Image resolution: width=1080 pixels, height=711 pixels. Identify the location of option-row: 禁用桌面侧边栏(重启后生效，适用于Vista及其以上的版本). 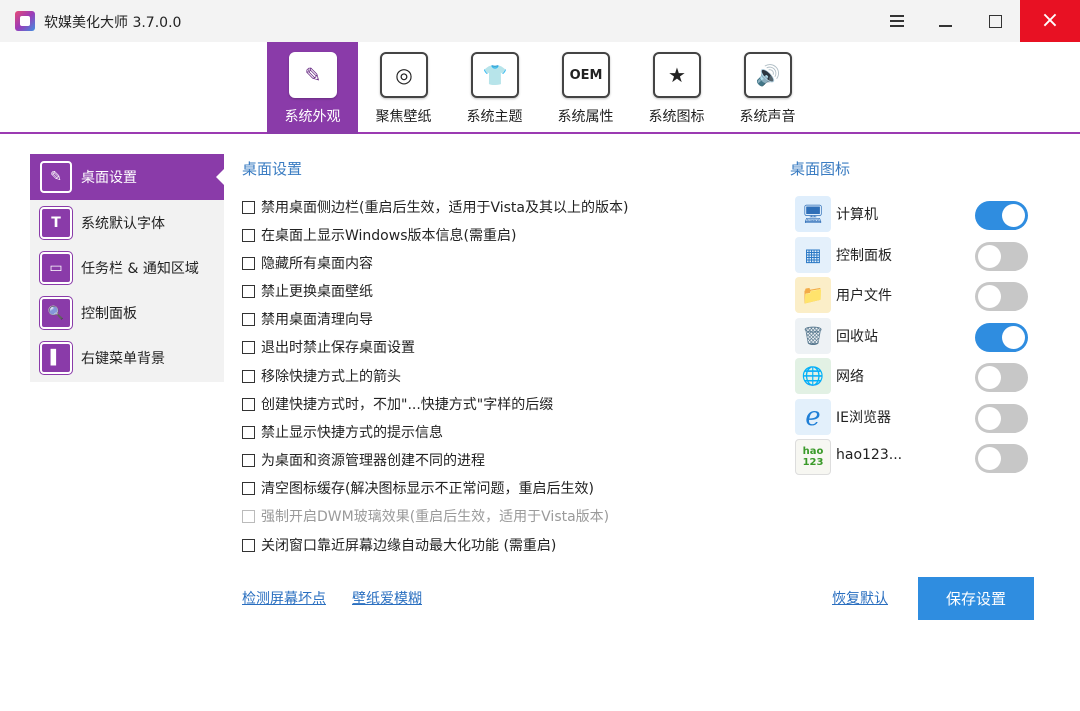
(435, 207).